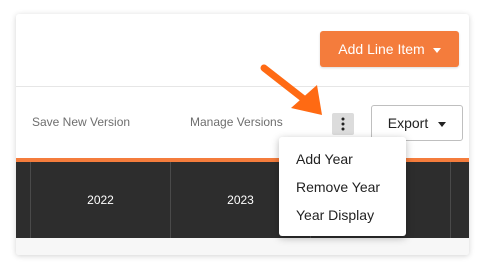 The height and width of the screenshot is (270, 485). I want to click on menu-item-add-year: Add Year, so click(342, 159).